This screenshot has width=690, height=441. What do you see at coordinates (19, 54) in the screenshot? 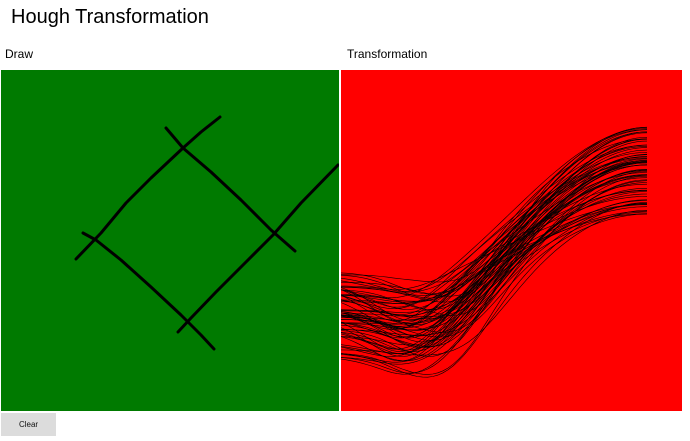
I see `draw-panel-label: Draw` at bounding box center [19, 54].